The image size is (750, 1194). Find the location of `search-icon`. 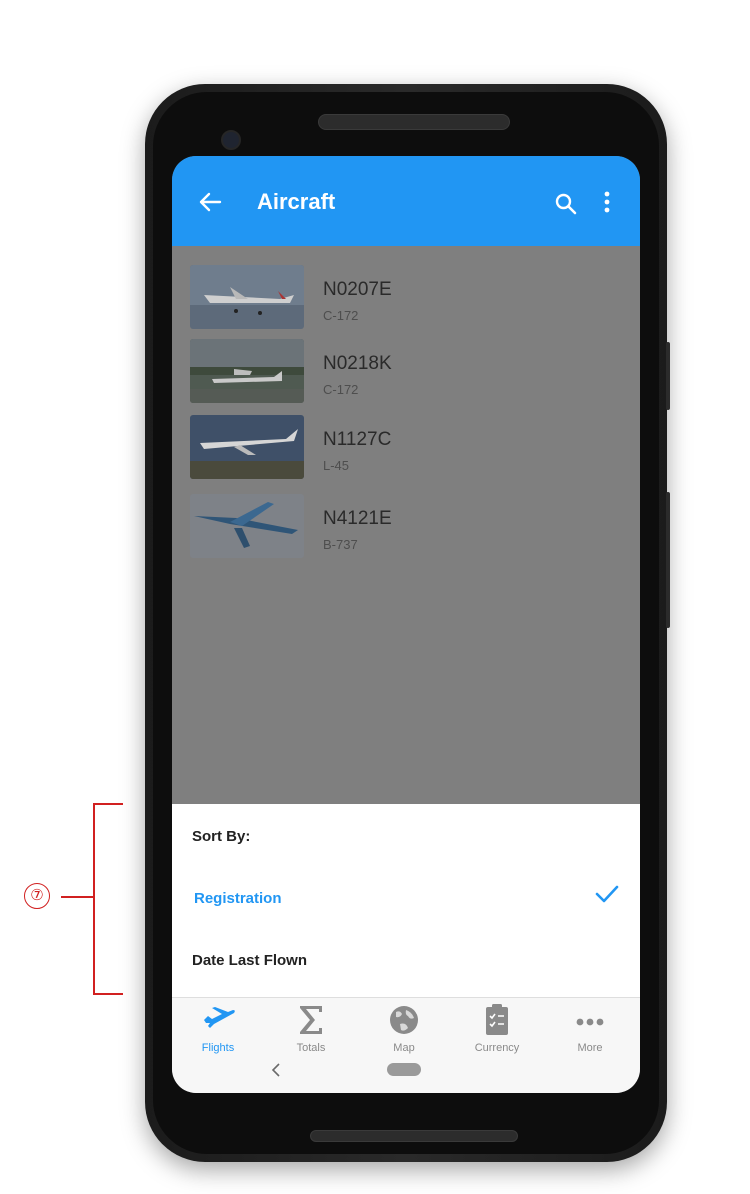

search-icon is located at coordinates (566, 204).